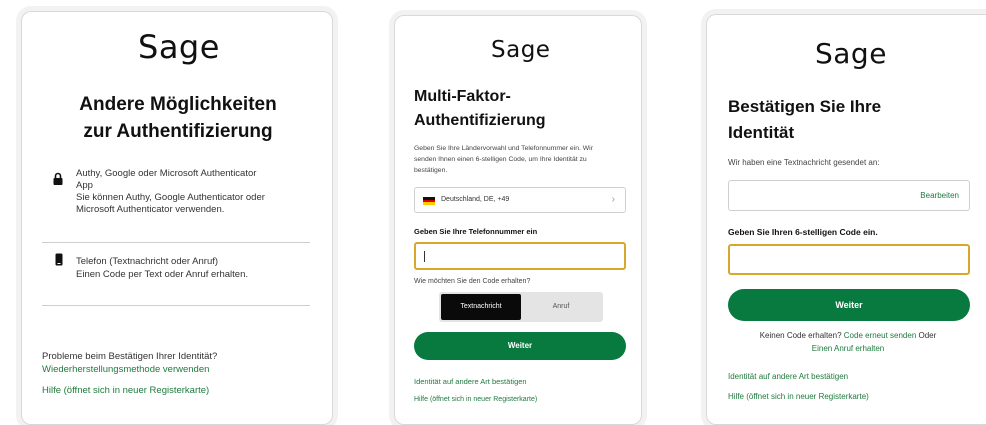 The width and height of the screenshot is (986, 425). I want to click on page-title-line-1: Andere Möglichkeiten, so click(178, 104).